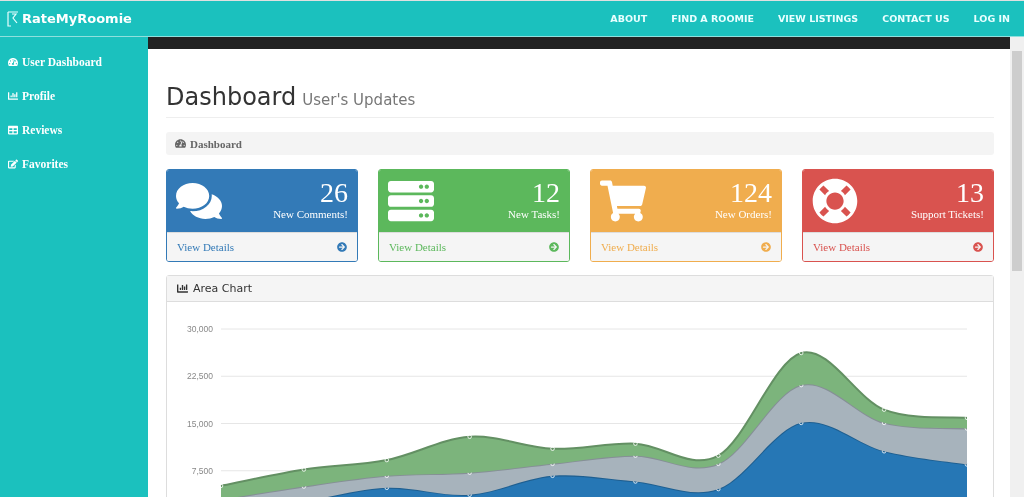  What do you see at coordinates (202, 470) in the screenshot?
I see `axis-tick-label: 7,500` at bounding box center [202, 470].